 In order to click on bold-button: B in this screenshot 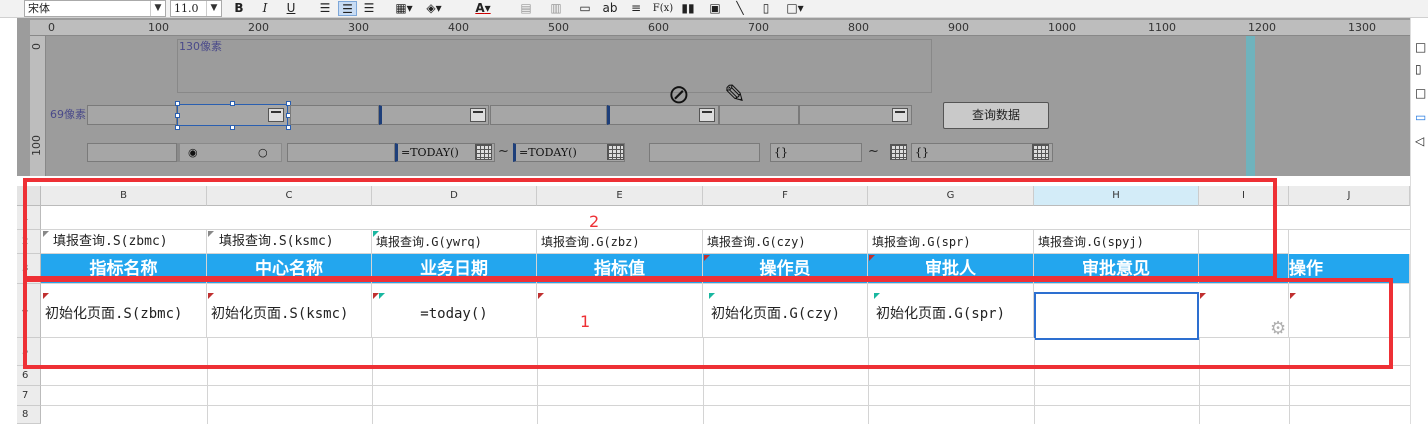, I will do `click(239, 8)`.